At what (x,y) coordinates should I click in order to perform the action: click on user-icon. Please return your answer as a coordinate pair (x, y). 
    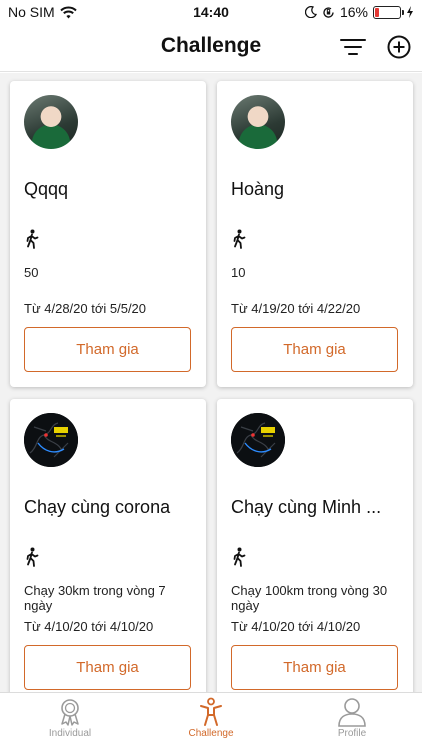
    Looking at the image, I should click on (352, 712).